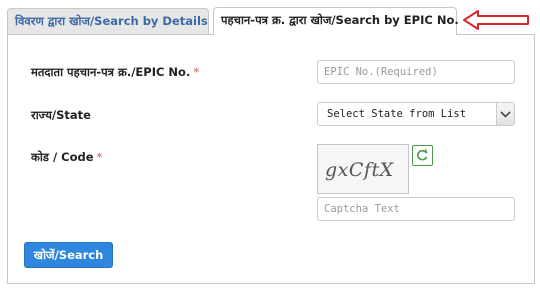  Describe the element at coordinates (68, 255) in the screenshot. I see `search-button: खोजें/Search` at that location.